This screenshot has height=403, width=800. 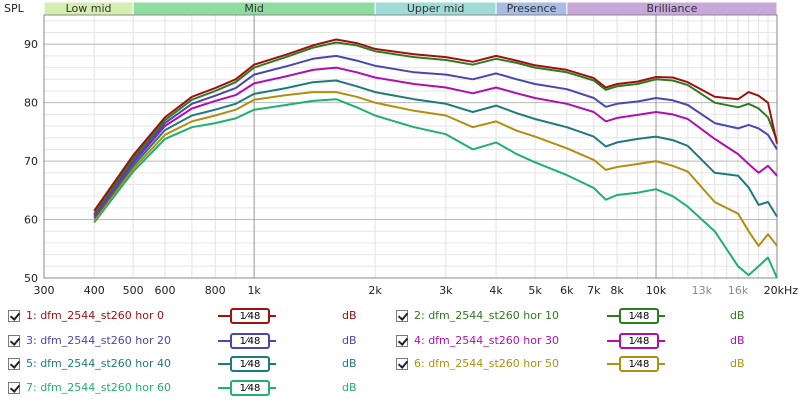 What do you see at coordinates (133, 290) in the screenshot?
I see `x-tick-label: 500` at bounding box center [133, 290].